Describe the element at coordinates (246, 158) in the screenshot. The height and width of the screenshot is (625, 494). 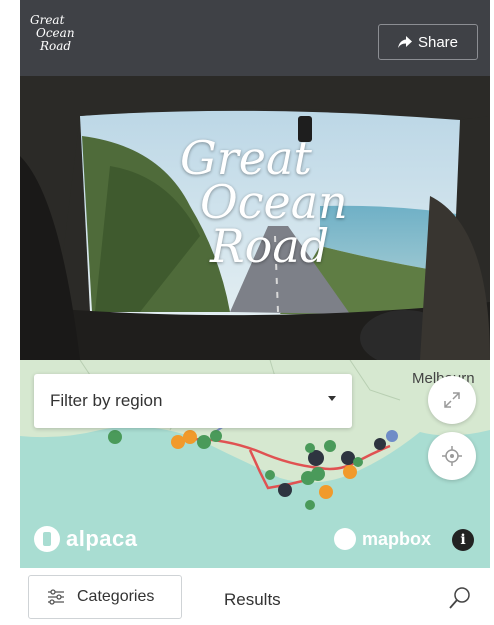
I see `hero-title-line: Great` at that location.